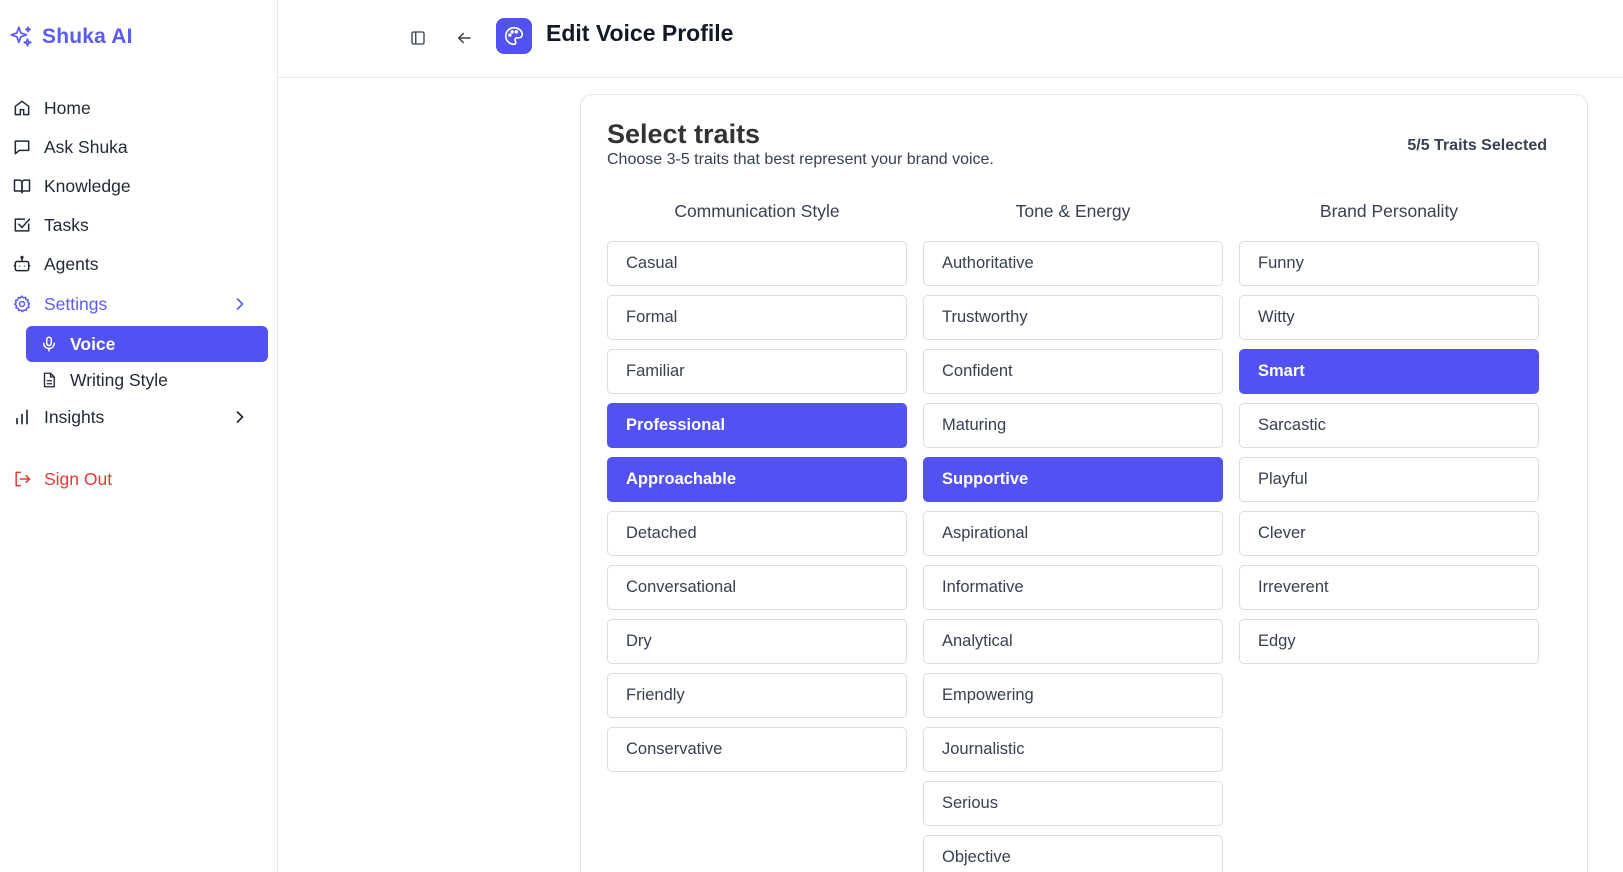 This screenshot has height=872, width=1623. I want to click on trait-option-serious: Serious, so click(1073, 803).